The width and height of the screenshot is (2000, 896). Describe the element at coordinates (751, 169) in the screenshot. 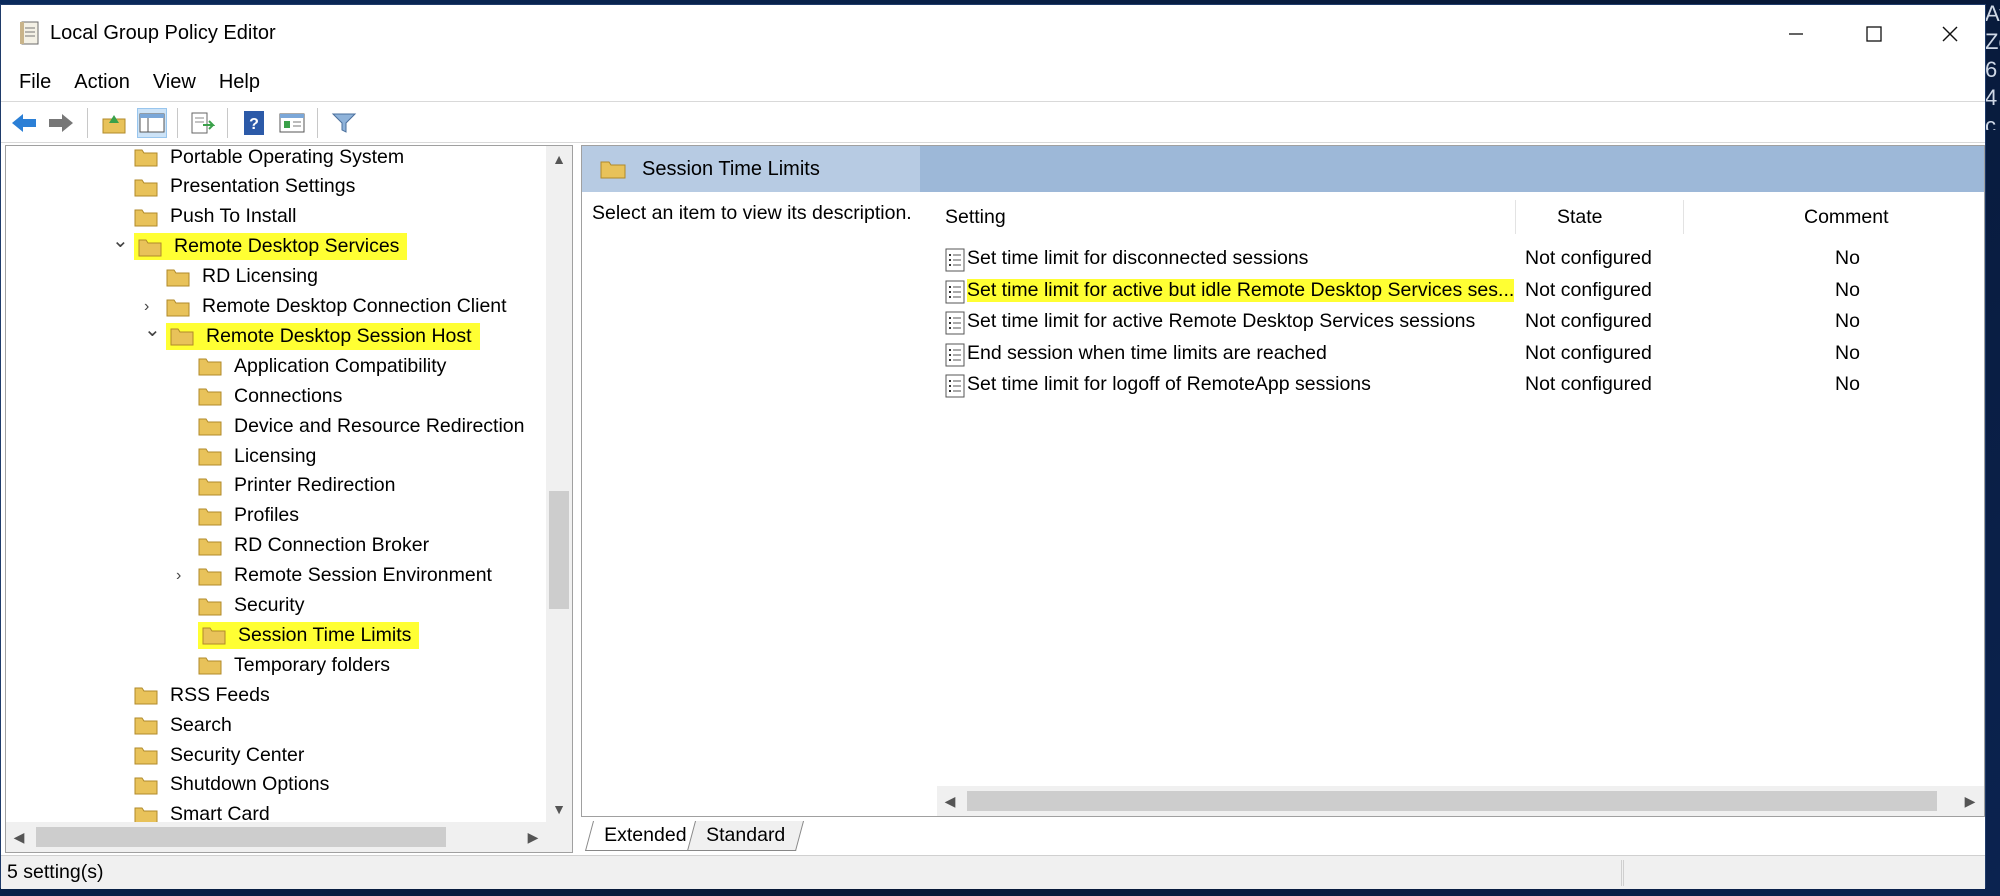

I see `details-header-tab: Session Time Limits` at that location.